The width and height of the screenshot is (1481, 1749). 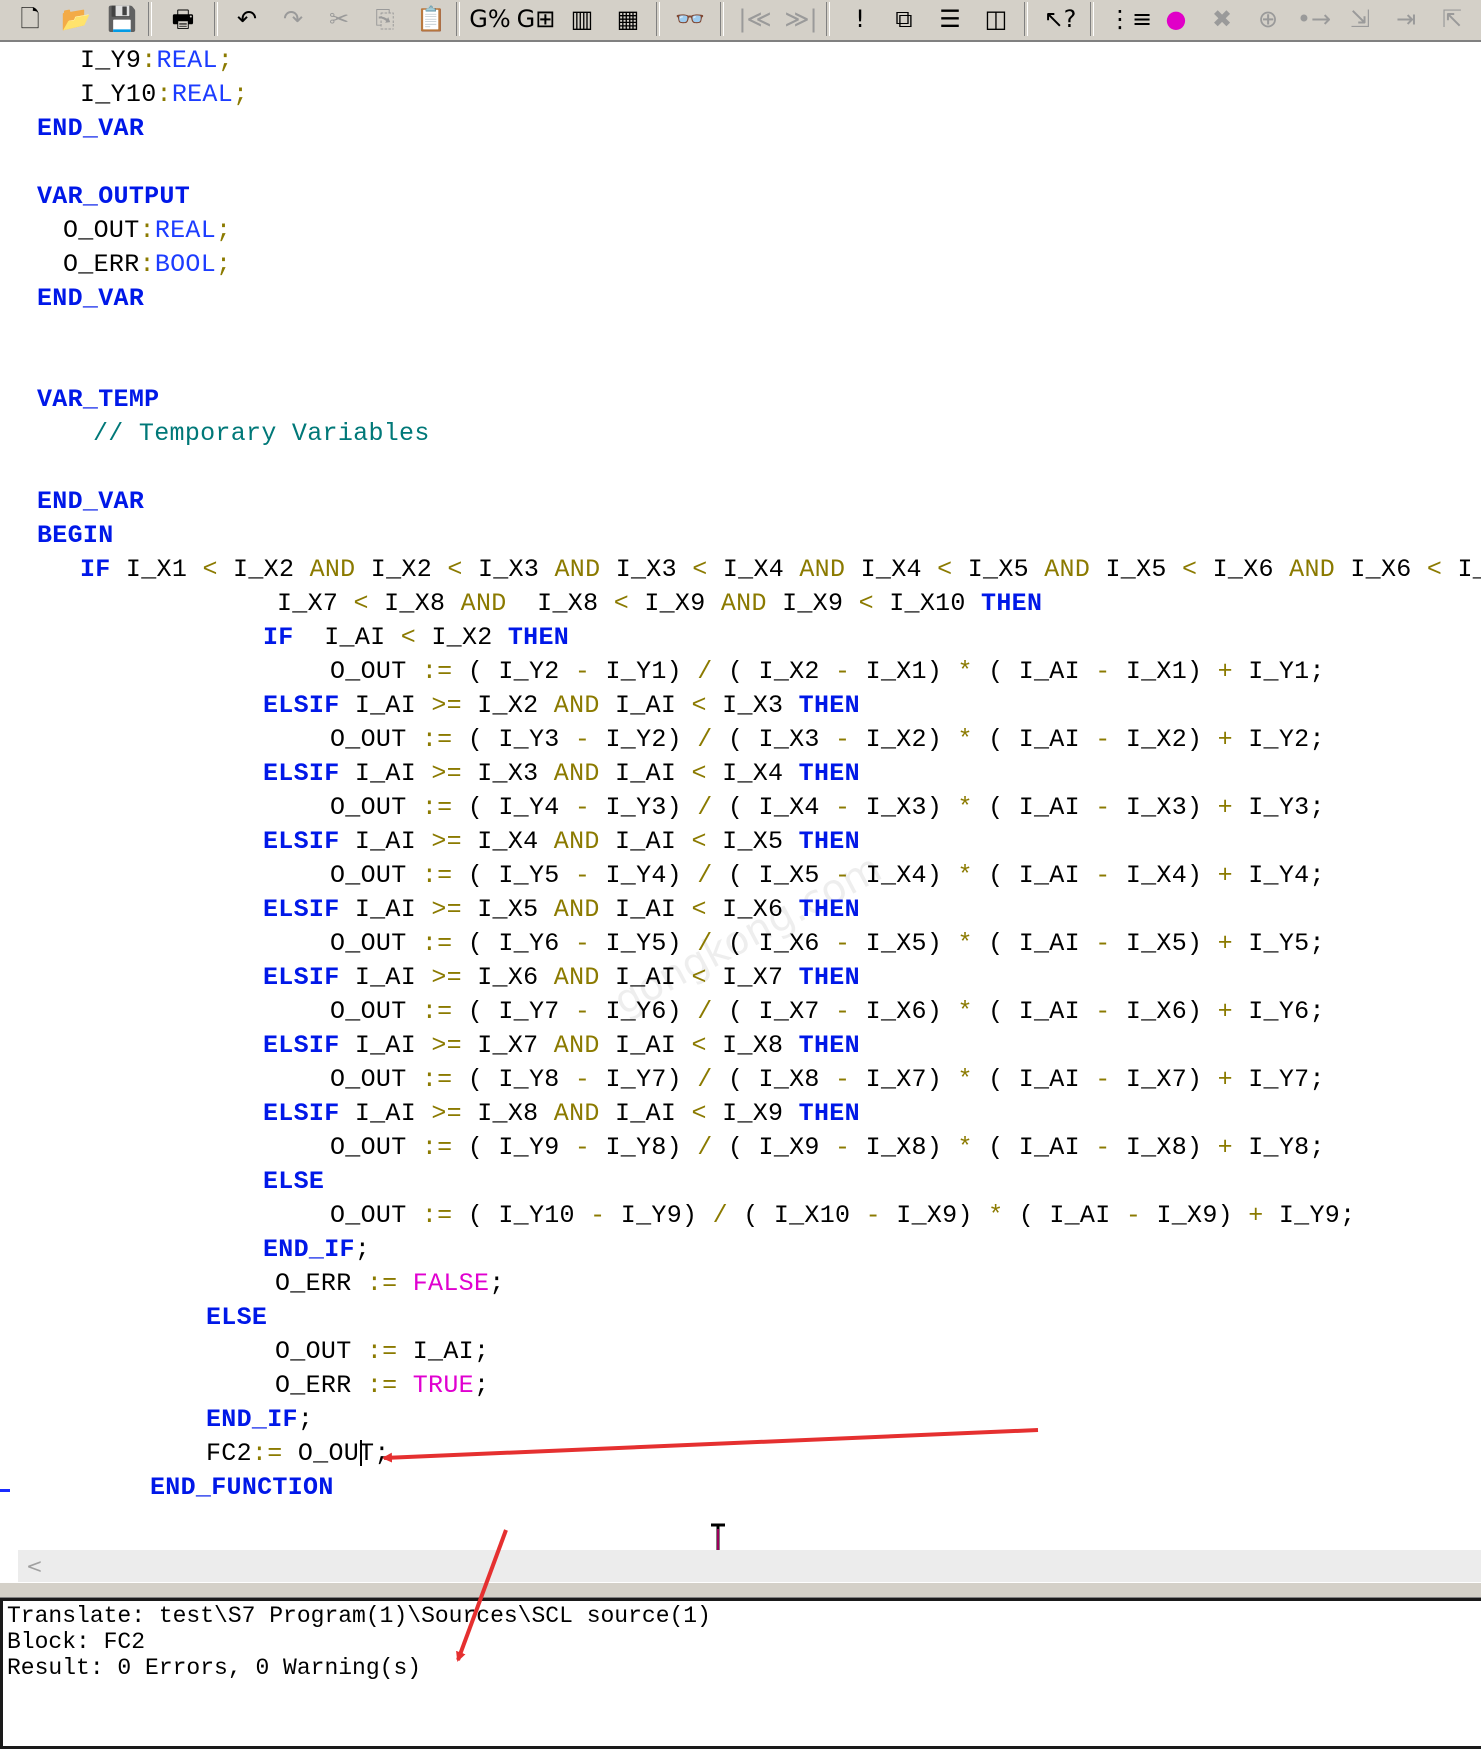 I want to click on code-line: O_OUT:REAL;, so click(x=147, y=231).